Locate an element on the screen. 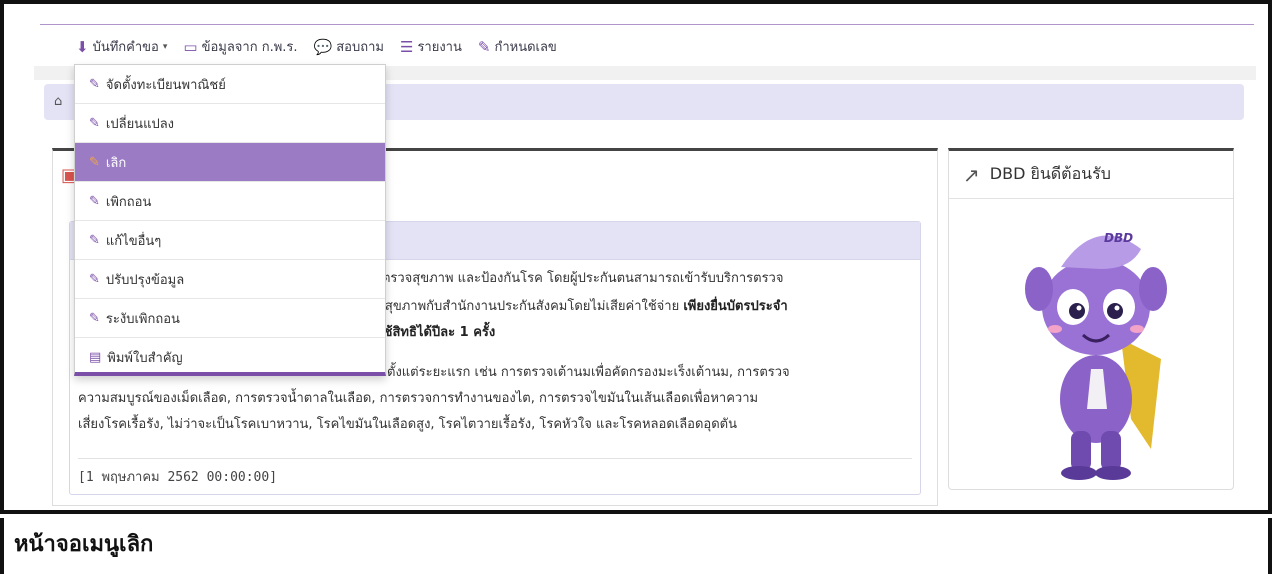  top-divider is located at coordinates (647, 24).